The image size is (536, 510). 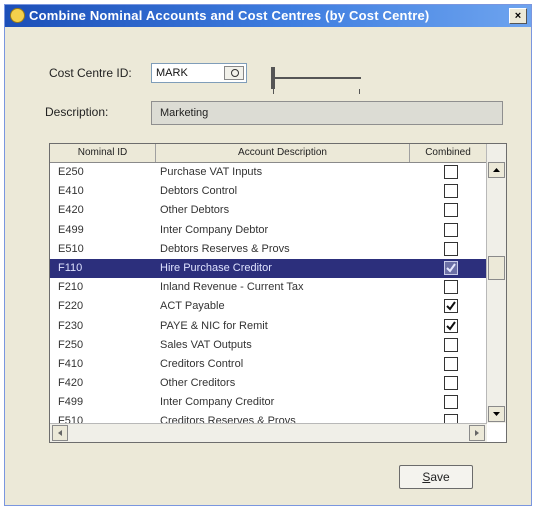 What do you see at coordinates (317, 81) in the screenshot?
I see `slider` at bounding box center [317, 81].